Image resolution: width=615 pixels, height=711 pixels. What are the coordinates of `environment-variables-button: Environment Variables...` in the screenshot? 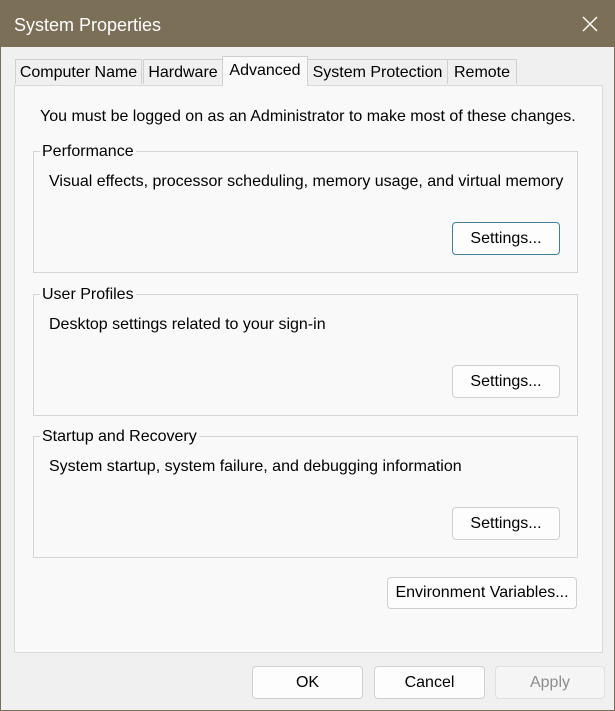 It's located at (482, 593).